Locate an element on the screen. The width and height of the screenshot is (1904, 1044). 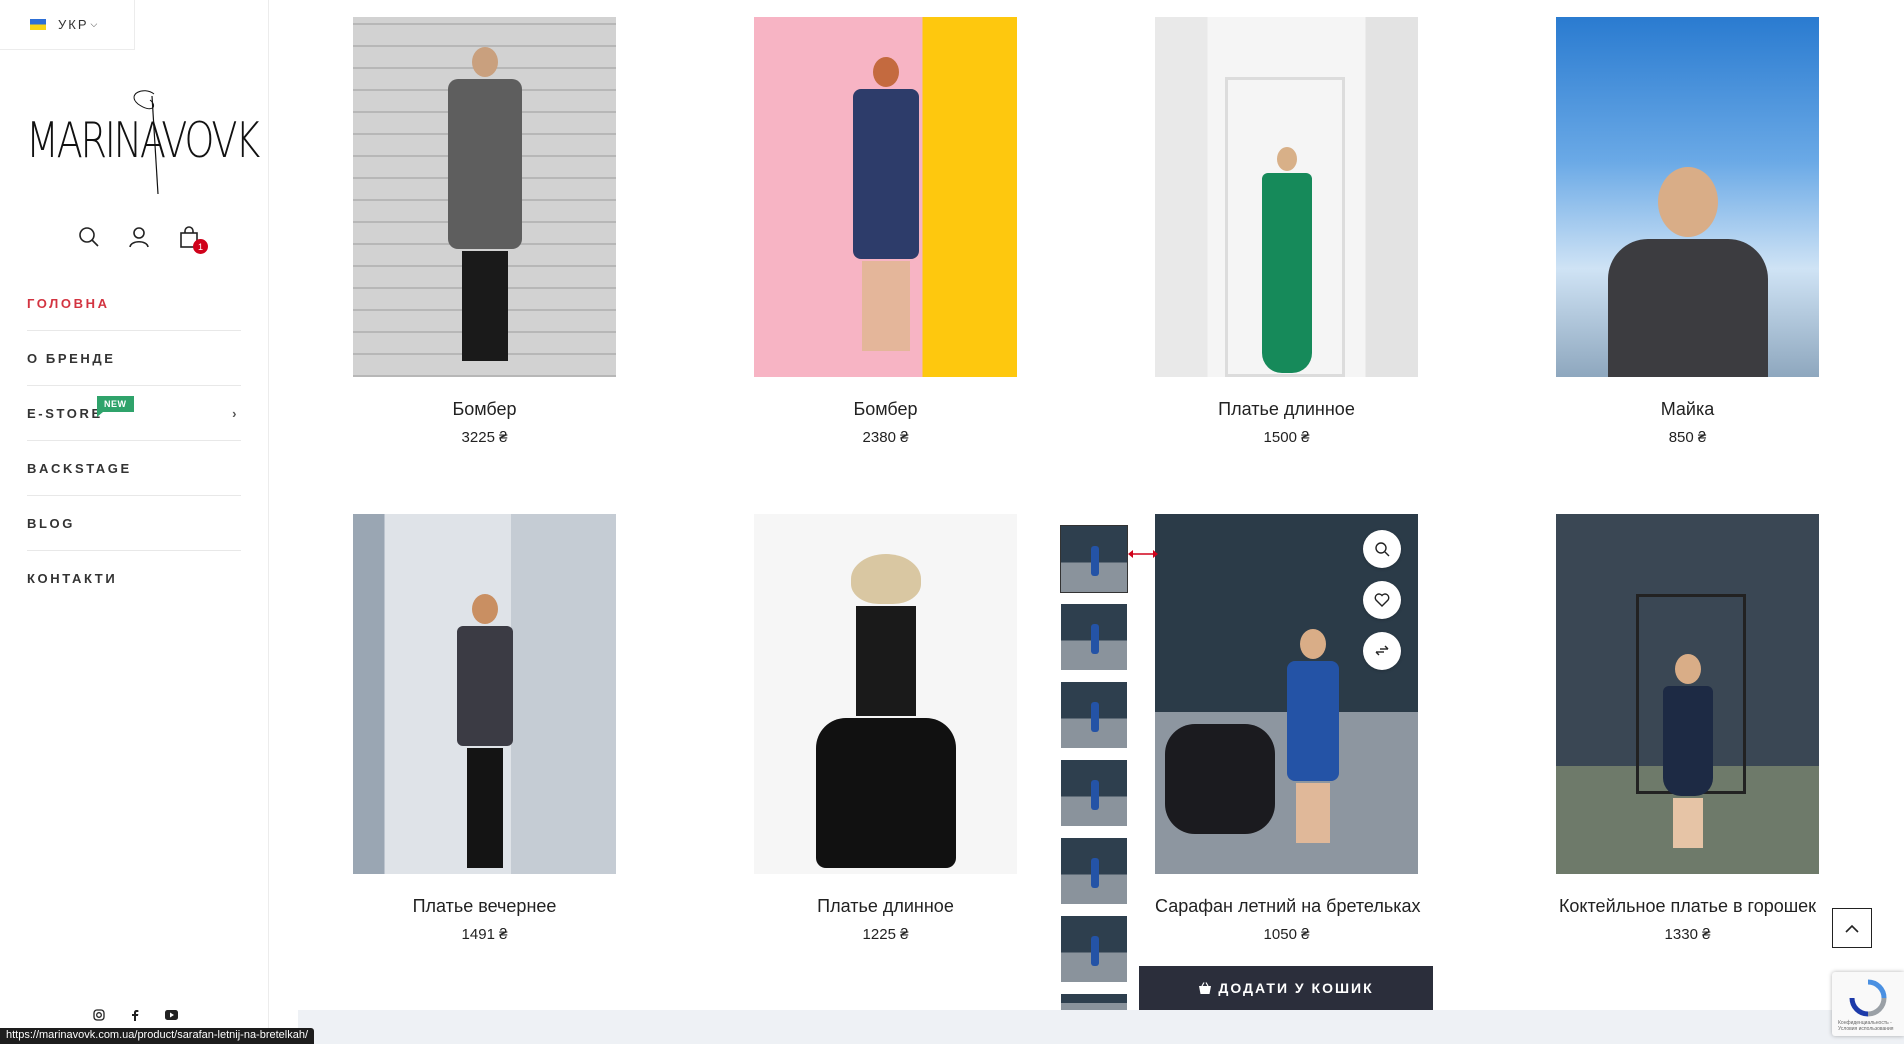
header-icons: 1 is located at coordinates (143, 240).